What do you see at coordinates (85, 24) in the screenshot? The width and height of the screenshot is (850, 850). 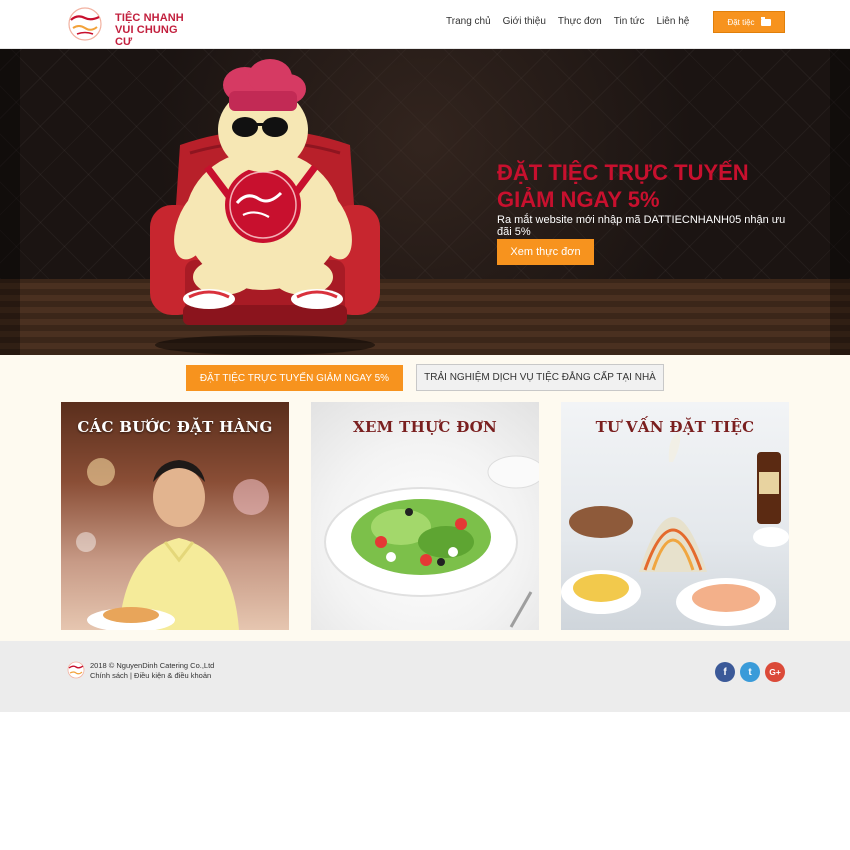 I see `logo-mark-icon` at bounding box center [85, 24].